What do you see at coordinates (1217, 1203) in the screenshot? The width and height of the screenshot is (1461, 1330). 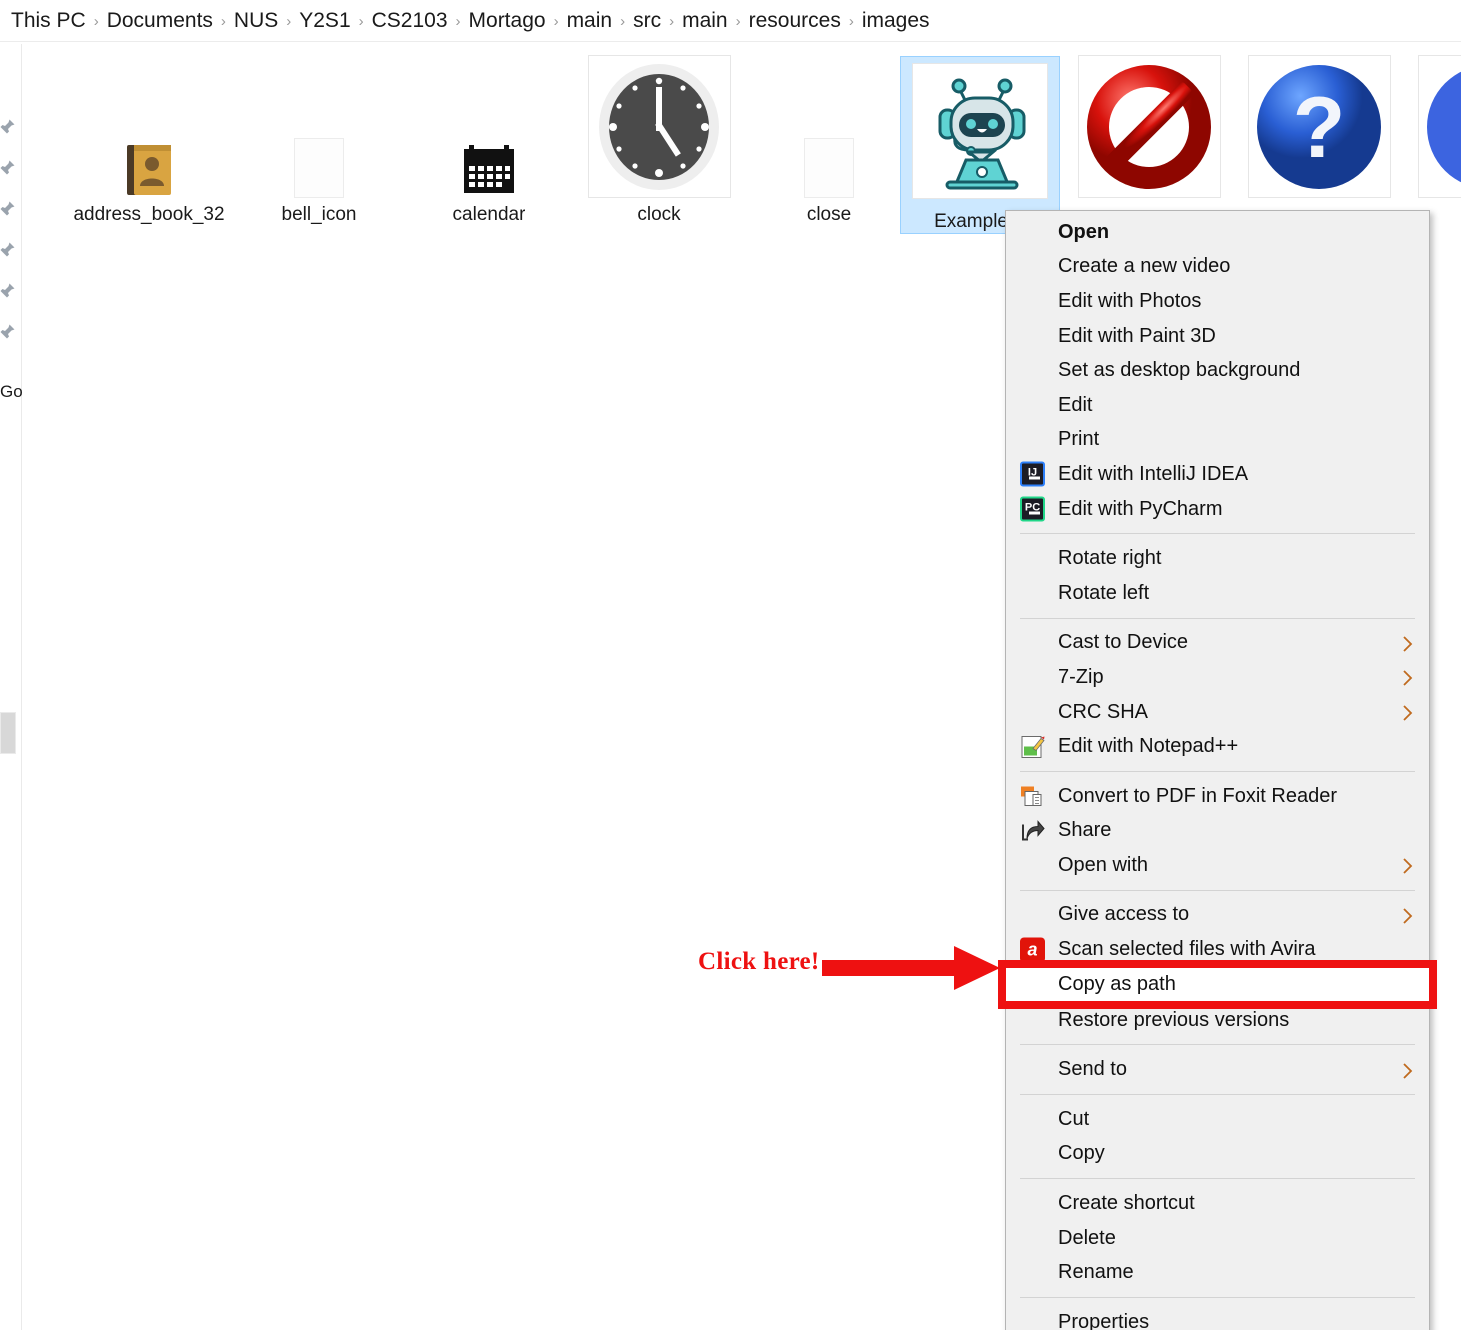 I see `menu-item-create-shortcut: Create shortcut` at bounding box center [1217, 1203].